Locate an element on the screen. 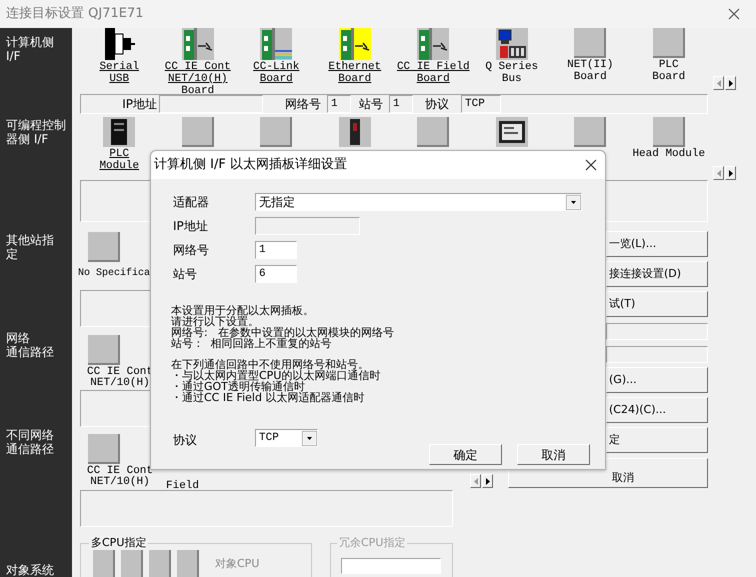 This screenshot has height=577, width=756. sidebar-label: 可编程控制 器侧 I/F is located at coordinates (36, 132).